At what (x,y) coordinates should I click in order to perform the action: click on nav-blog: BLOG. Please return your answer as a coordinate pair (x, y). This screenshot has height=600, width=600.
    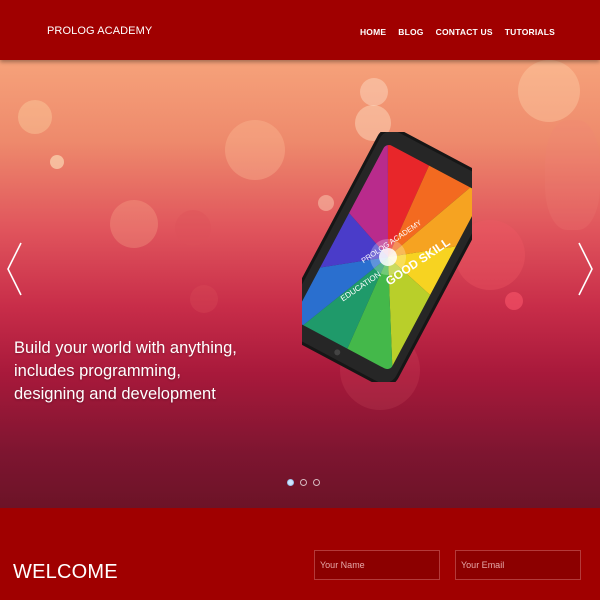
    Looking at the image, I should click on (410, 32).